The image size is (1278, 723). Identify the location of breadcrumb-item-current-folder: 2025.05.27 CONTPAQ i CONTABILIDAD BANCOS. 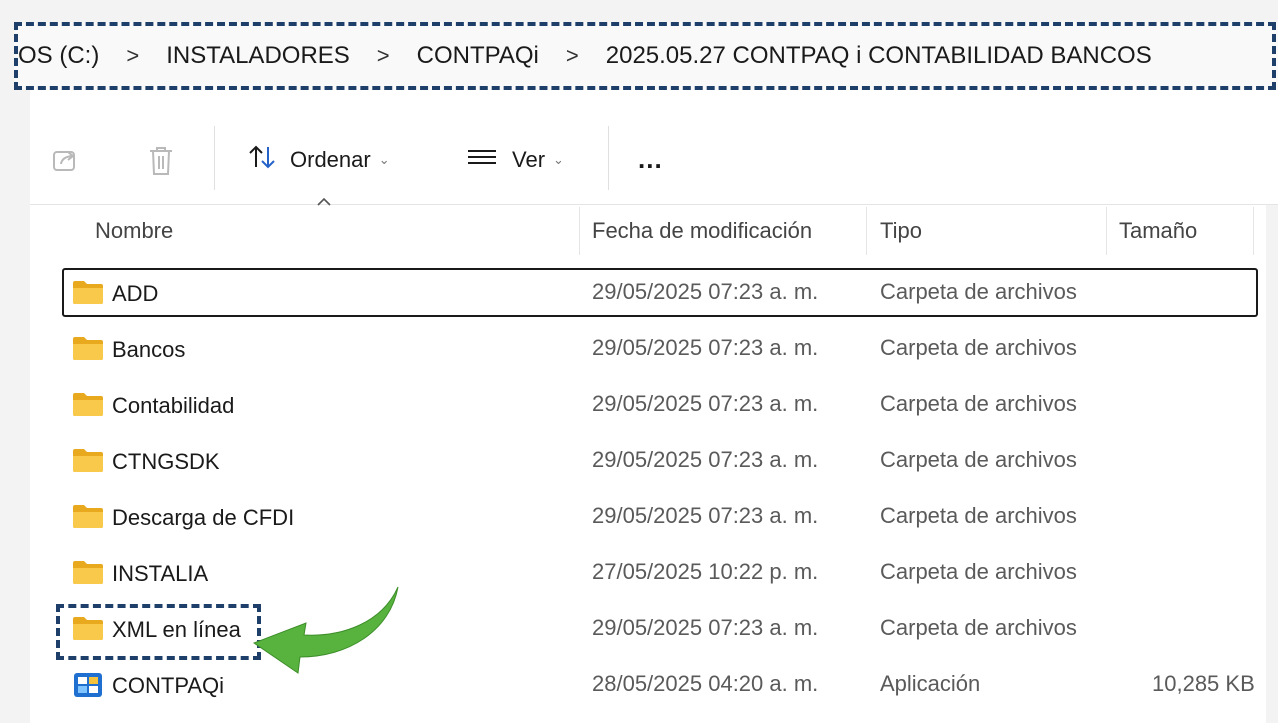
(879, 56).